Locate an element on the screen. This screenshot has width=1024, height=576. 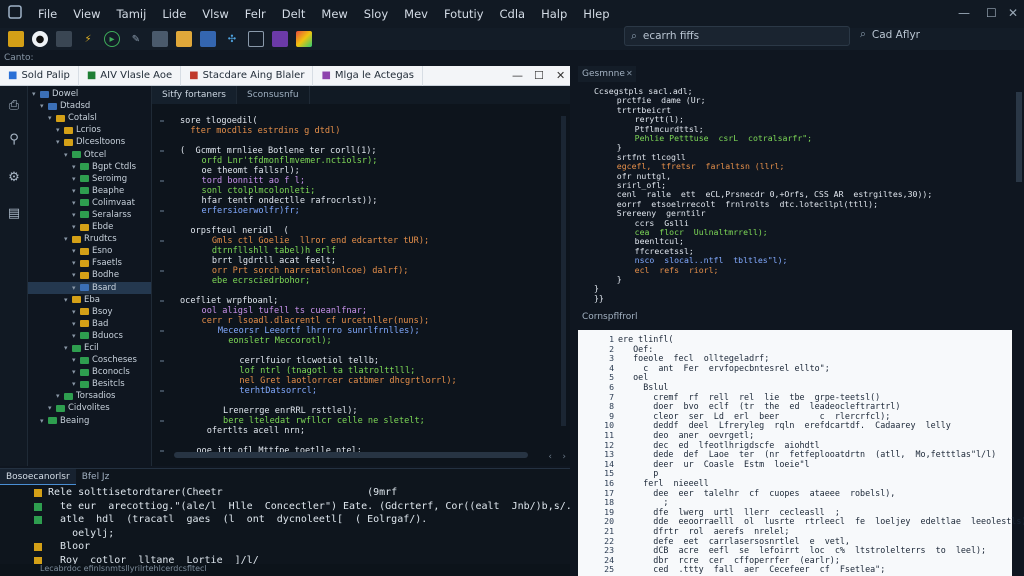
menu-item: Sloy is located at coordinates (376, 14).